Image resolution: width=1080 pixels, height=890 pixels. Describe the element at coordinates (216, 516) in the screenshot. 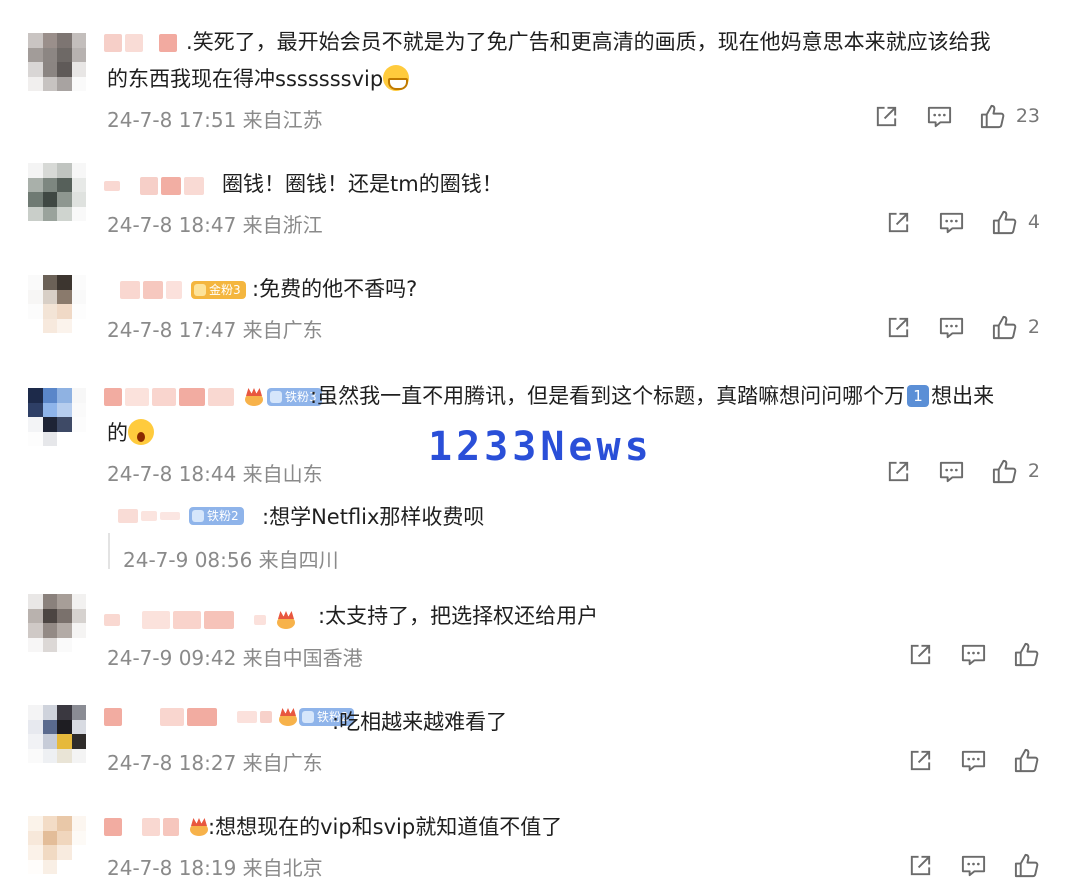

I see `fan-level-badge: 铁粉2` at that location.